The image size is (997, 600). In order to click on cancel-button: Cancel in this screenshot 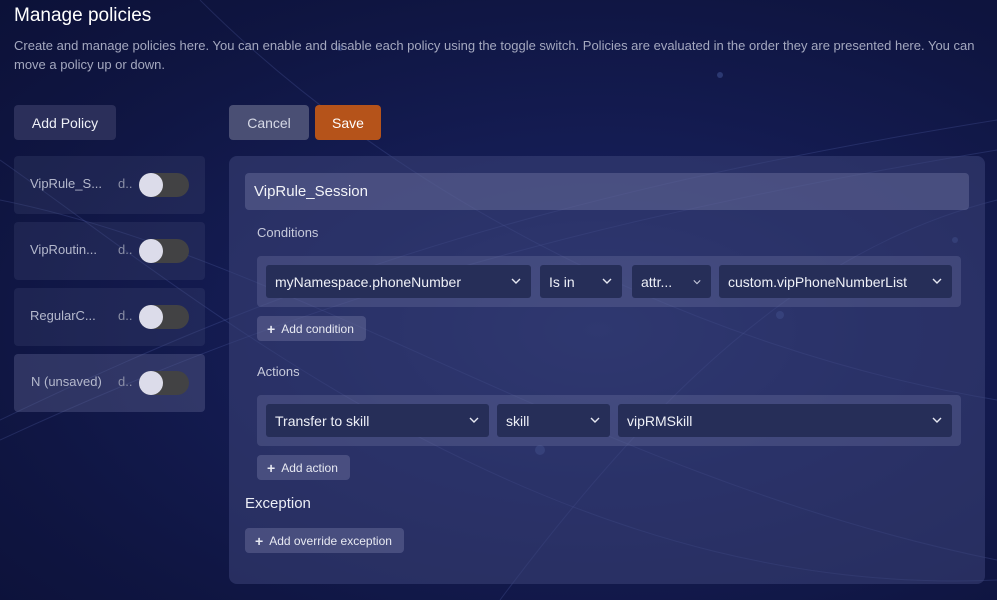, I will do `click(269, 122)`.